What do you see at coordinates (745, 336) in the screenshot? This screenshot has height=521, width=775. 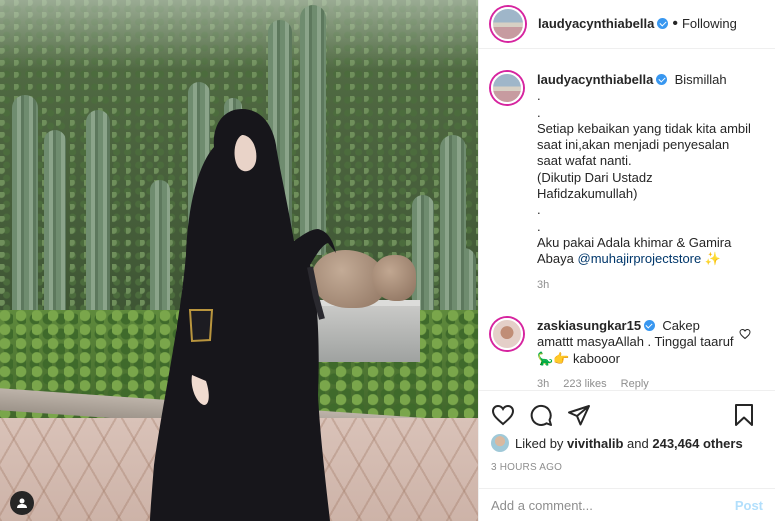 I see `small-heart-icon` at bounding box center [745, 336].